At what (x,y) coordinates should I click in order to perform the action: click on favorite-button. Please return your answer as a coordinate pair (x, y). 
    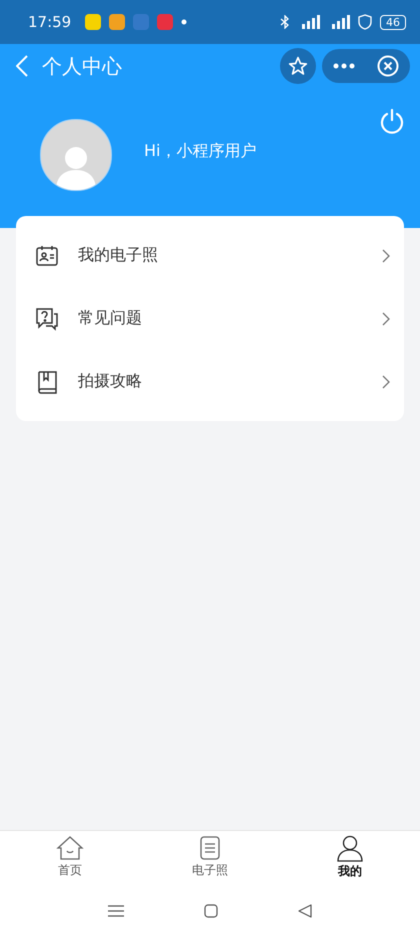
    Looking at the image, I should click on (298, 66).